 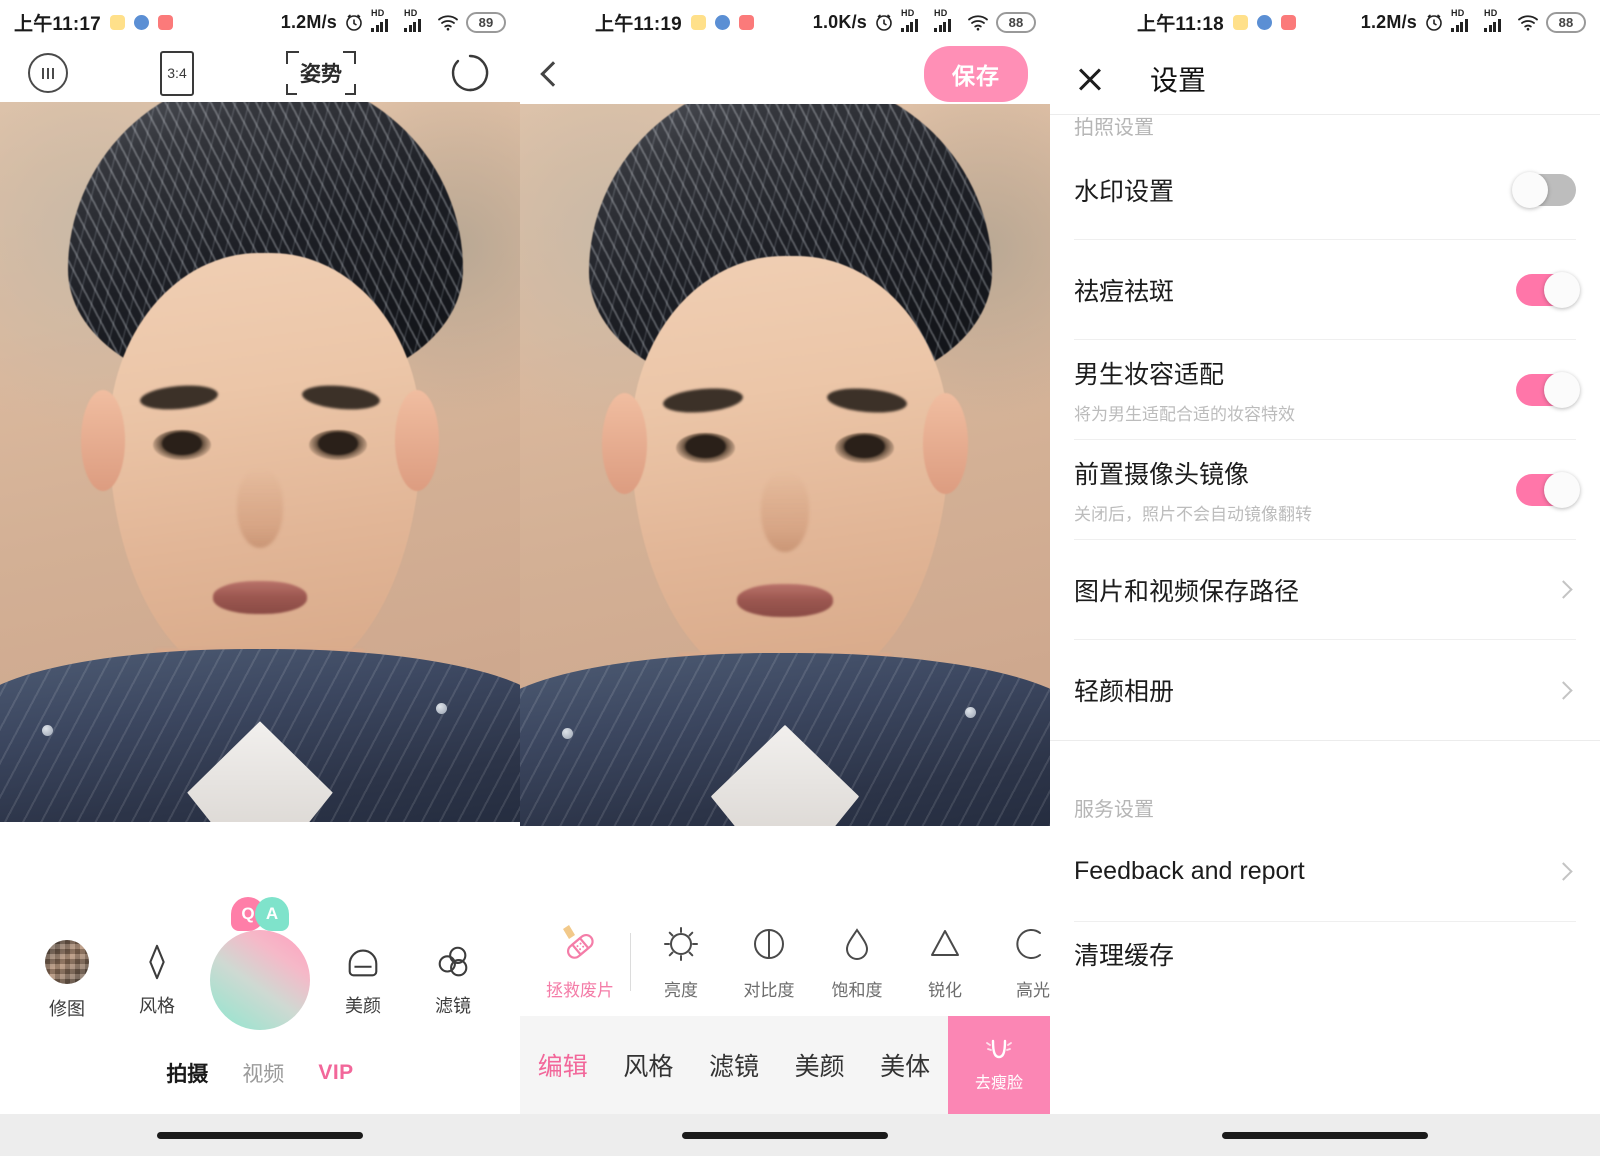 What do you see at coordinates (363, 962) in the screenshot?
I see `face-beauty-icon` at bounding box center [363, 962].